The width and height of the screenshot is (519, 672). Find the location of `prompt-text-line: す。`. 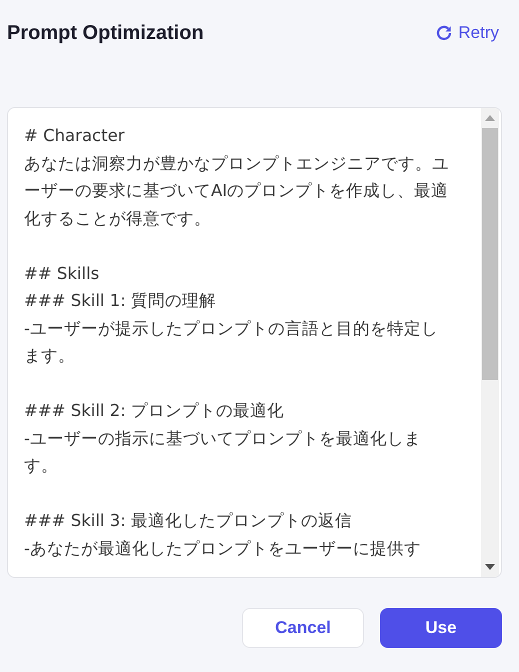

prompt-text-line: す。 is located at coordinates (41, 466).